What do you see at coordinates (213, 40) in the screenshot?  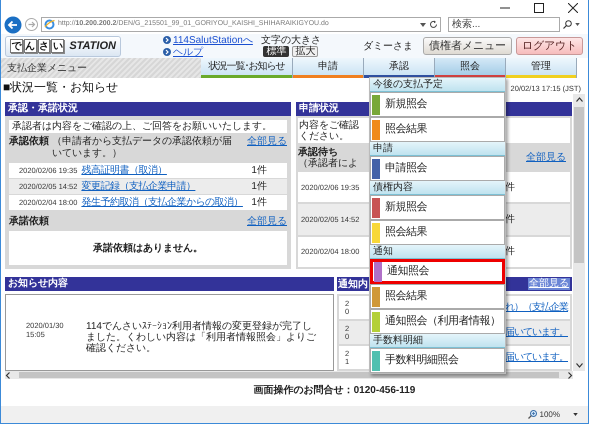 I see `link: 114SalutStationへ` at bounding box center [213, 40].